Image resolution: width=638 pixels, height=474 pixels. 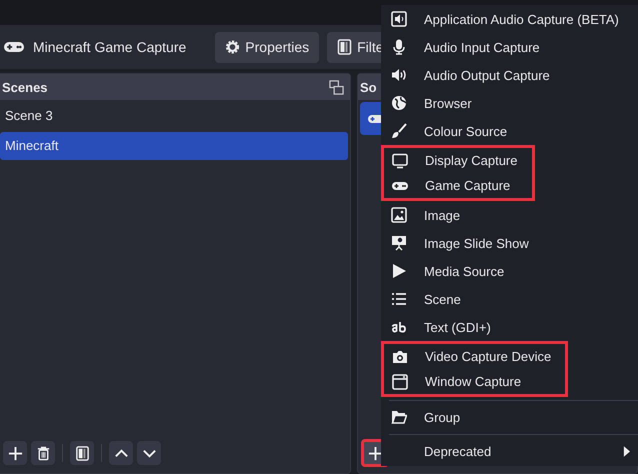 What do you see at coordinates (513, 417) in the screenshot?
I see `menu-item: Group` at bounding box center [513, 417].